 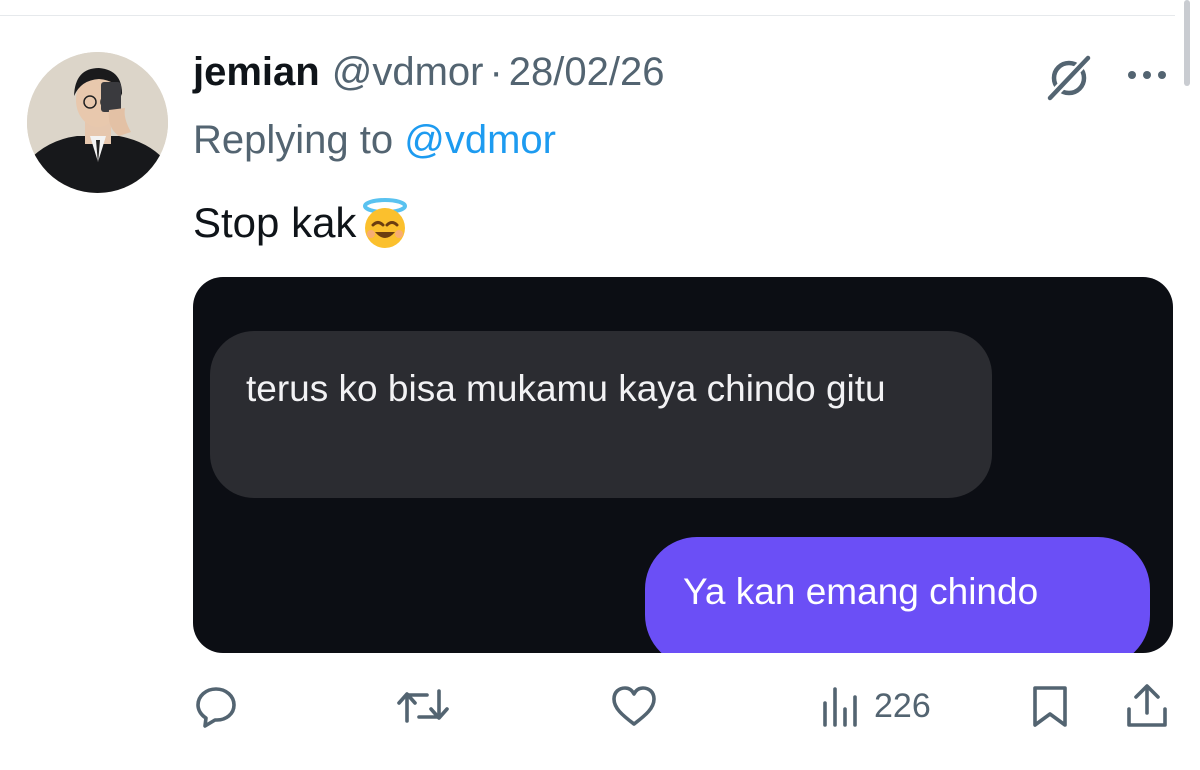 I want to click on tweet-header: jemian @vdmor · 28/02/26, so click(x=429, y=76).